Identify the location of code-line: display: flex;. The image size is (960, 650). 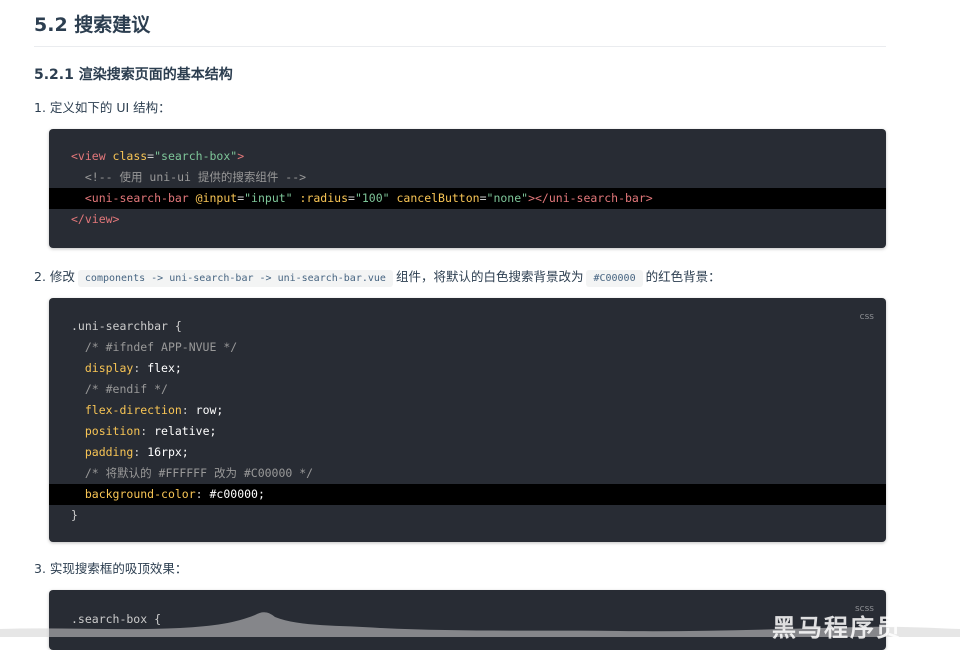
(133, 368).